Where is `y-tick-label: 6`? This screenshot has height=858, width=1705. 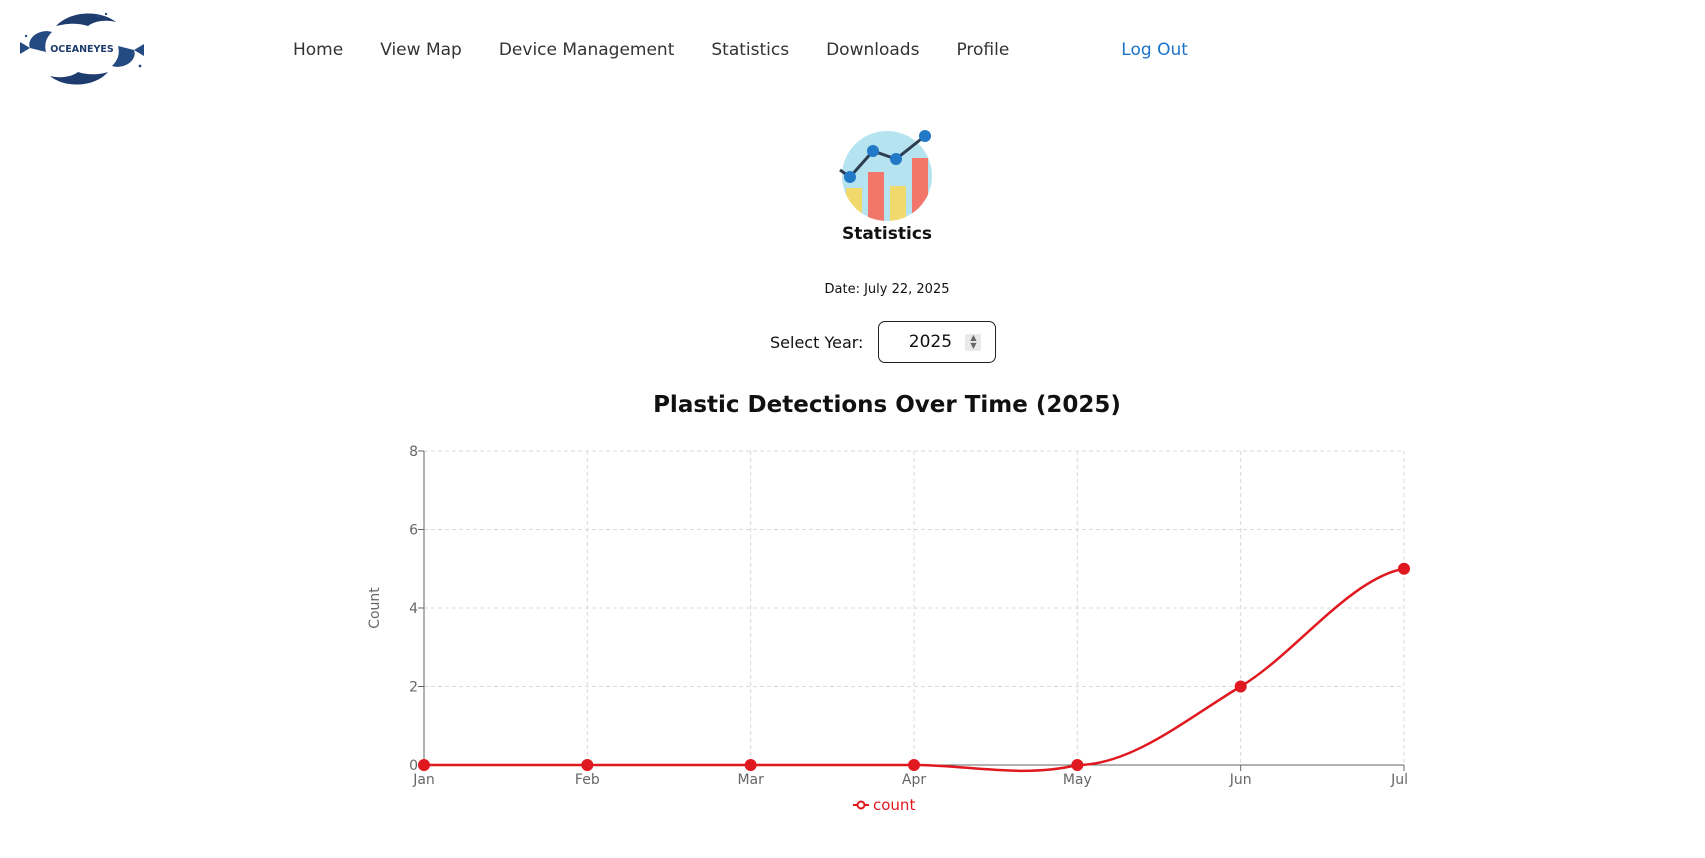
y-tick-label: 6 is located at coordinates (413, 531).